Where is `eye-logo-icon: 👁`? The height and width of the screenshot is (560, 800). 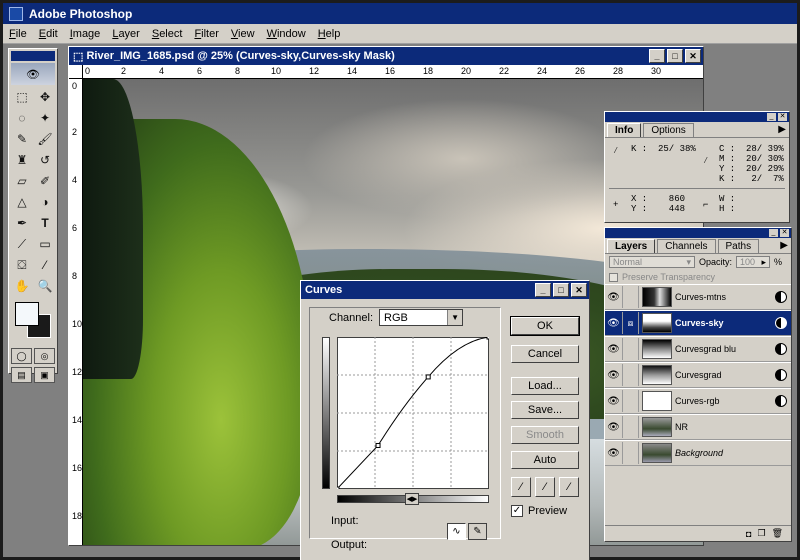 eye-logo-icon: 👁 is located at coordinates (33, 74).